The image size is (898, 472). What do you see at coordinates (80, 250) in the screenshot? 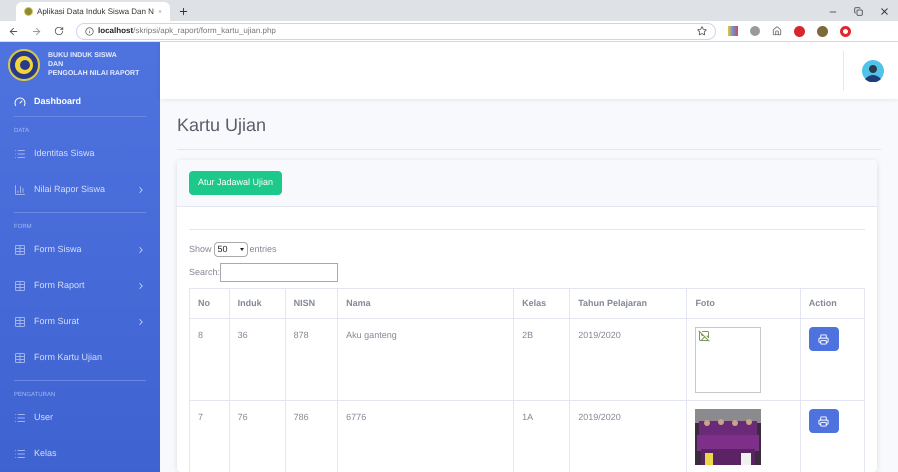
I see `sidebar-item: Form Siswa` at bounding box center [80, 250].